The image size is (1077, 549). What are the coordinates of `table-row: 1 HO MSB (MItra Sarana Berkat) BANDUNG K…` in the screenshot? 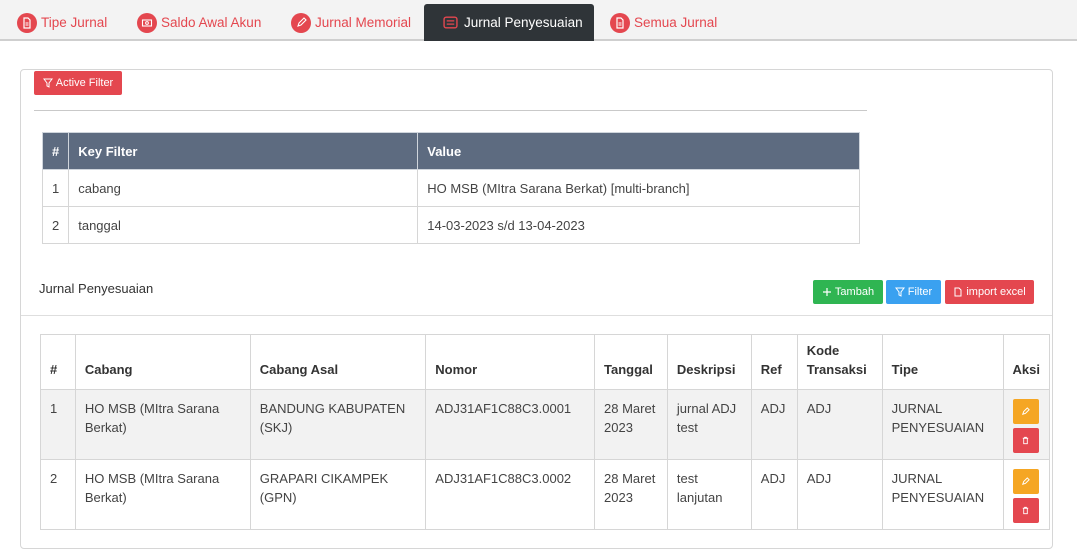 It's located at (545, 424).